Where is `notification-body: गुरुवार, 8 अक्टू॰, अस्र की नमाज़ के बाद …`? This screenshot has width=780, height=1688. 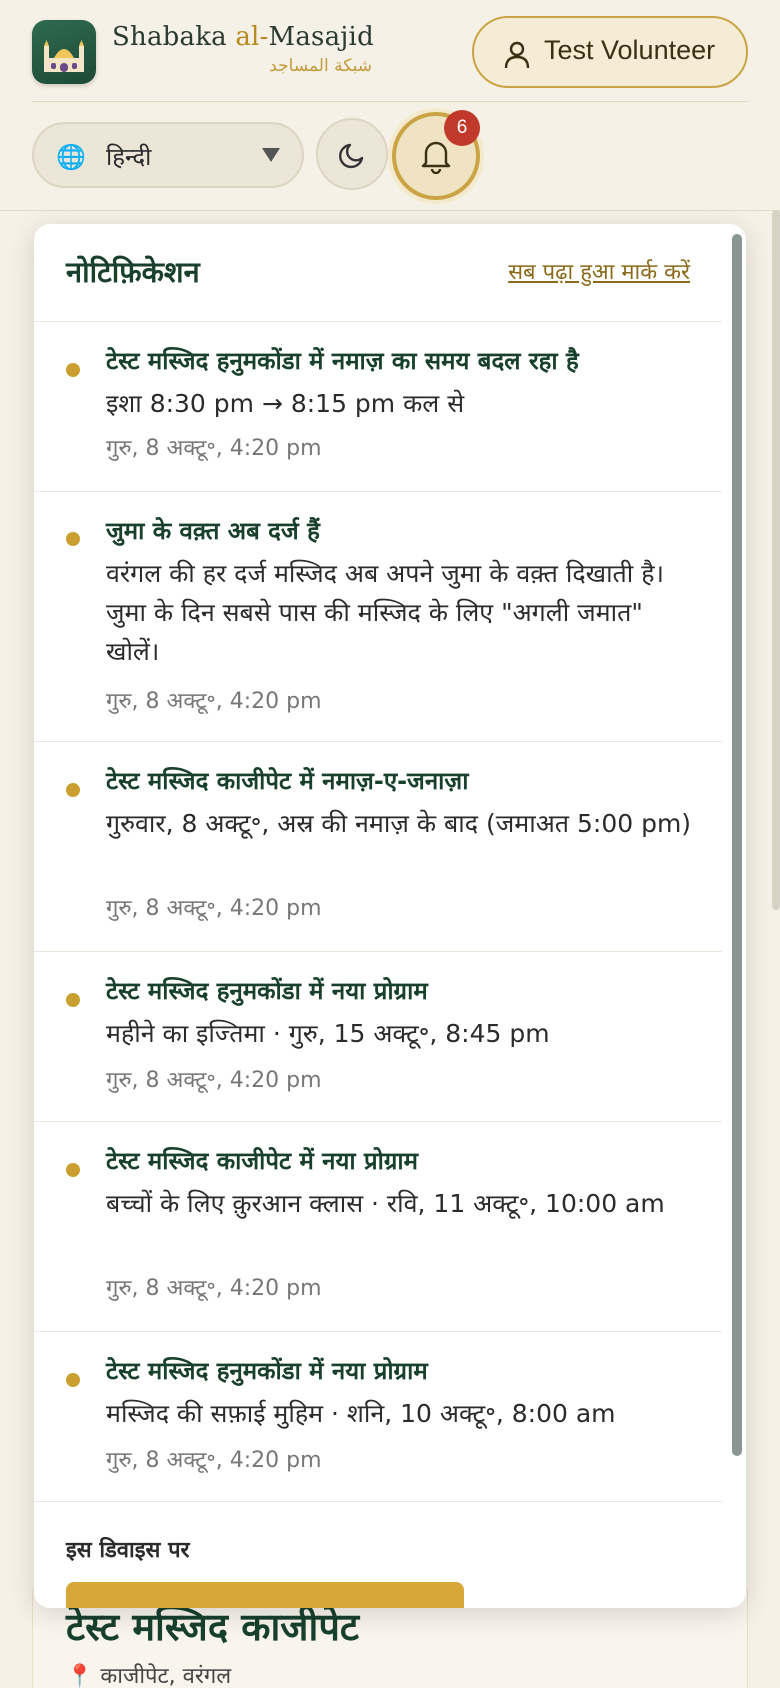 notification-body: गुरुवार, 8 अक्टू॰, अस्र की नमाज़ के बाद … is located at coordinates (399, 823).